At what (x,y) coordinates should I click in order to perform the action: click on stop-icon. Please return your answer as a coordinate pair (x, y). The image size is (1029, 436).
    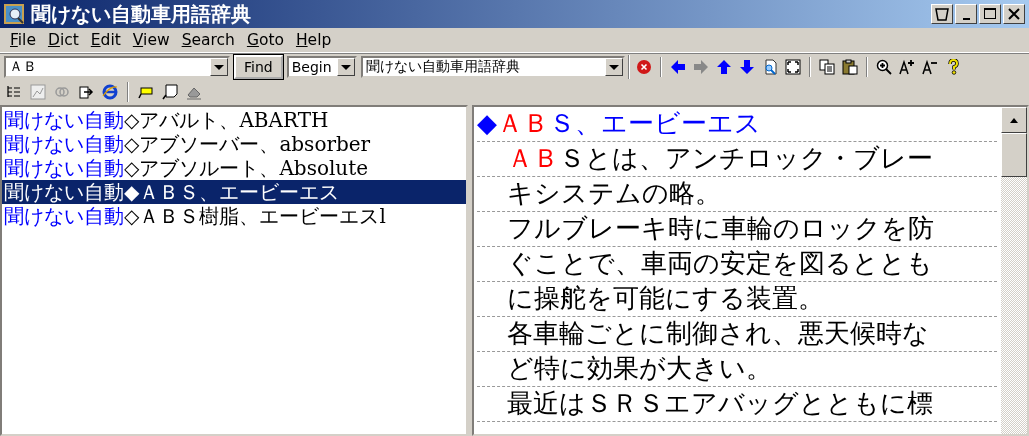
    Looking at the image, I should click on (643, 67).